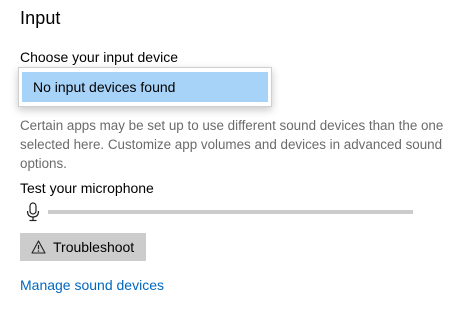  What do you see at coordinates (94, 247) in the screenshot?
I see `troubleshoot-label: Troubleshoot` at bounding box center [94, 247].